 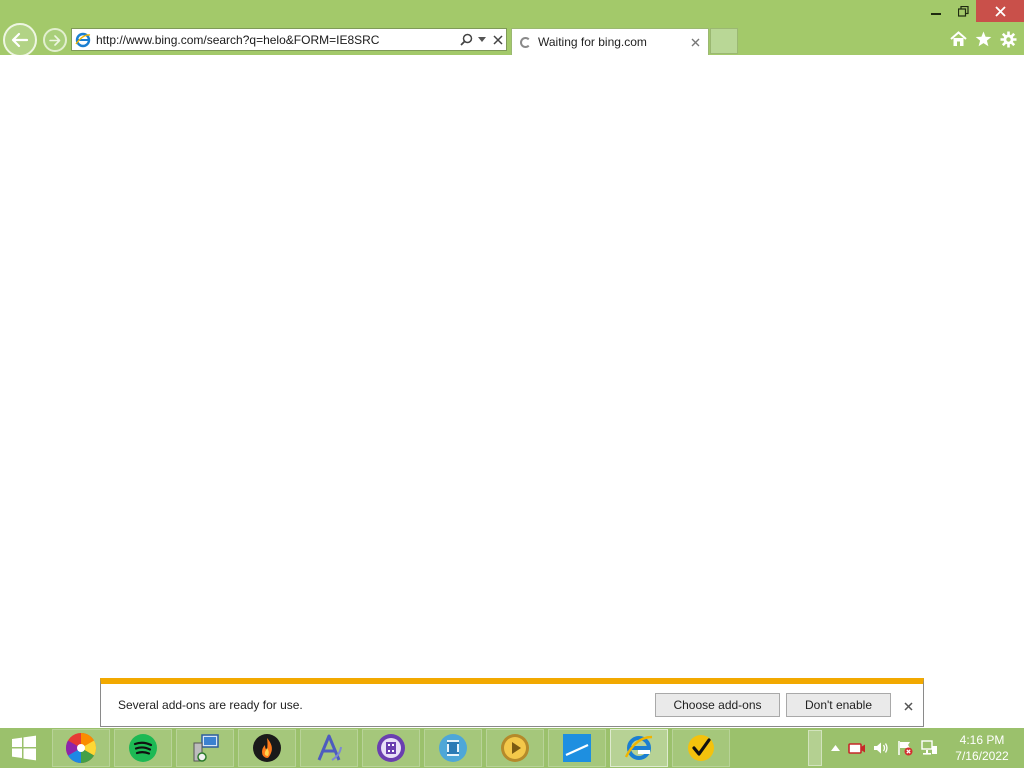 I want to click on address-input, so click(x=276, y=39).